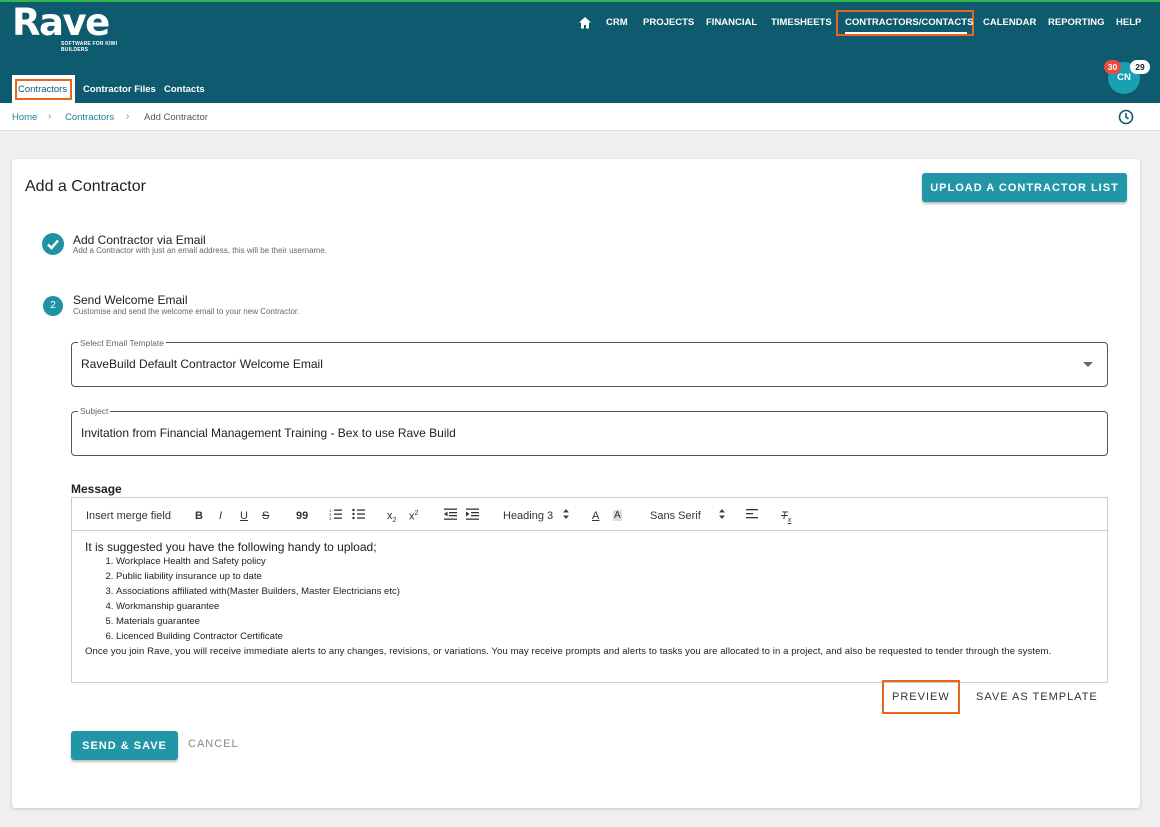  Describe the element at coordinates (359, 514) in the screenshot. I see `bullet-list-icon` at that location.